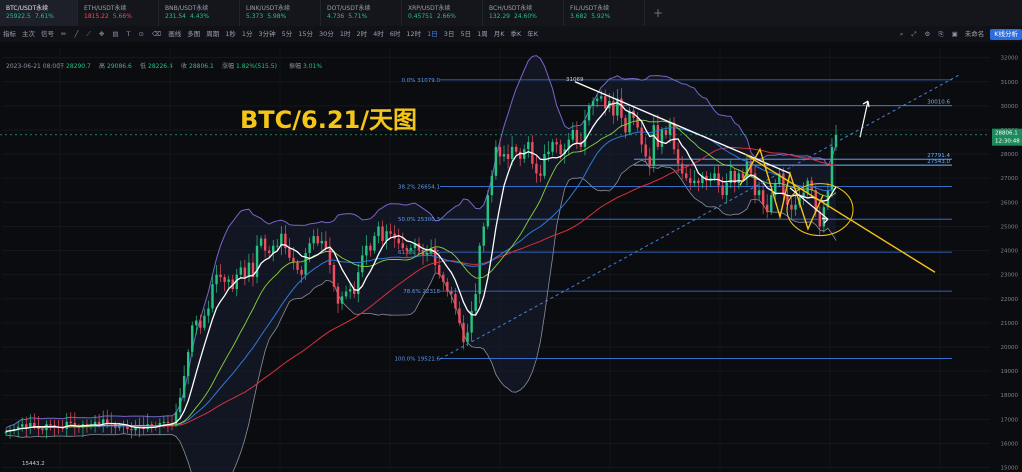 Image resolution: width=1022 pixels, height=472 pixels. Describe the element at coordinates (266, 34) in the screenshot. I see `toolbar-item-8: 3分钟` at that location.